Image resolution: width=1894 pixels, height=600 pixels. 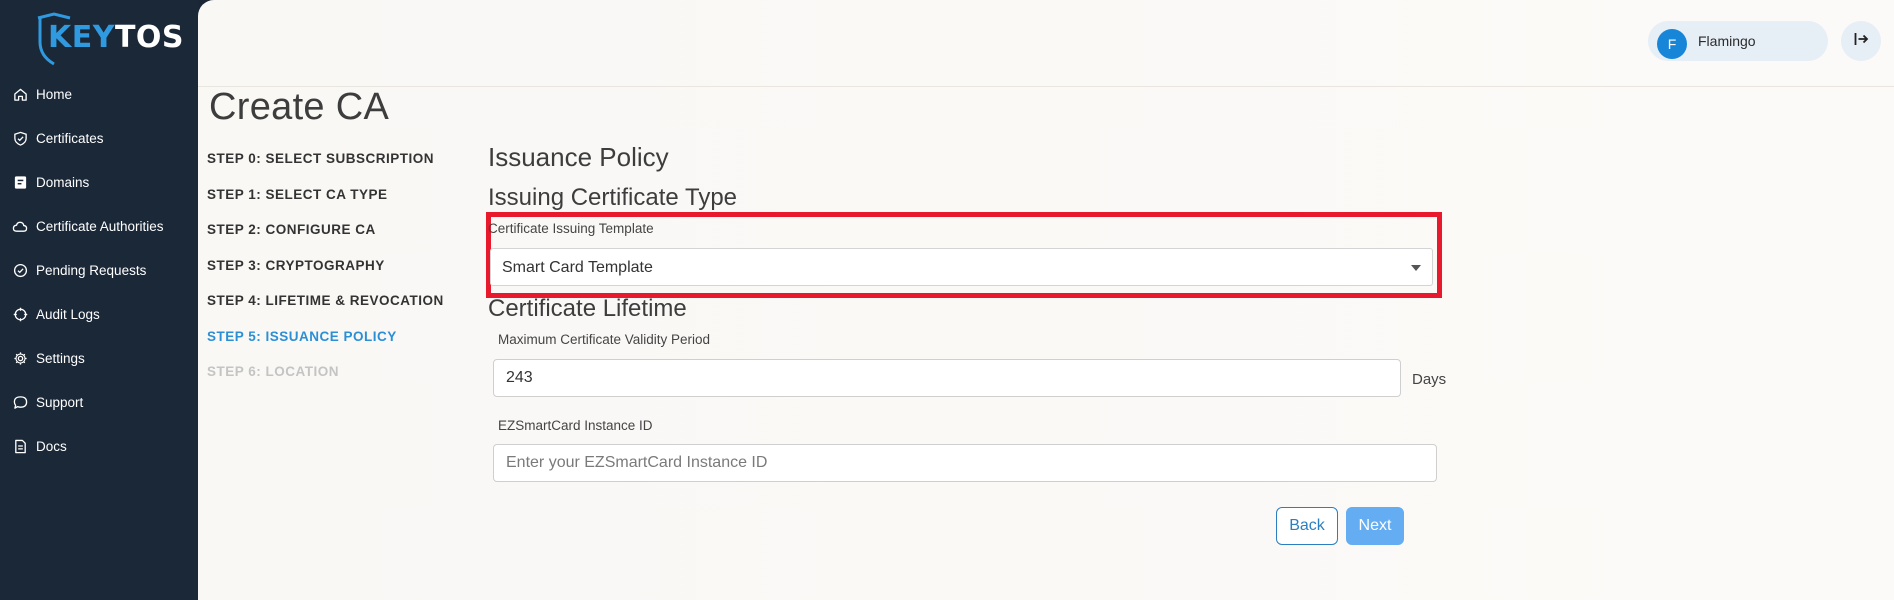 I want to click on logout-icon, so click(x=1861, y=41).